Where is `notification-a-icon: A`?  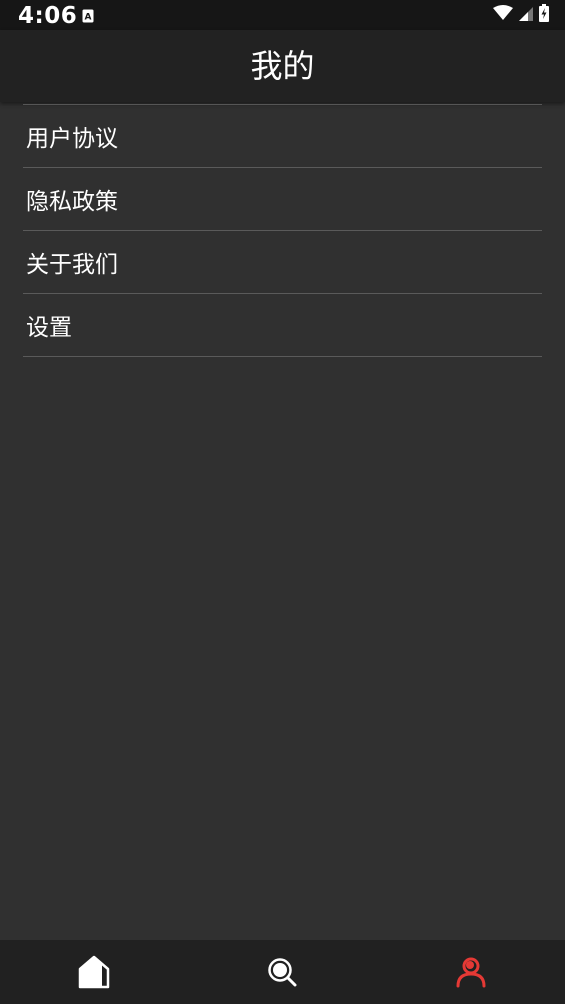
notification-a-icon: A is located at coordinates (88, 15).